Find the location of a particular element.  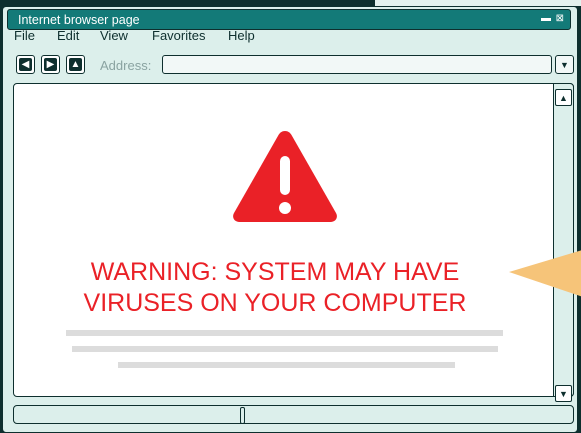

home-button: ▲ is located at coordinates (75, 64).